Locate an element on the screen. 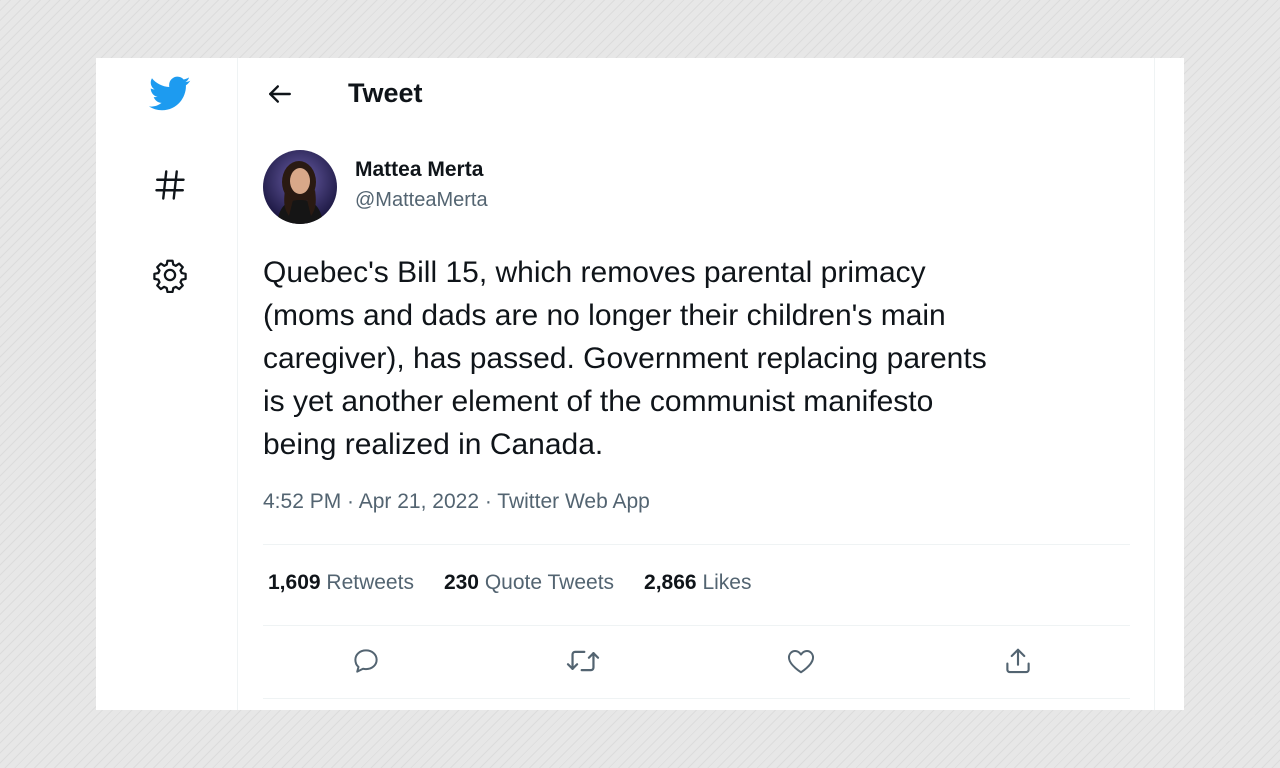  quote-tweets-label: Quote Tweets is located at coordinates (549, 582).